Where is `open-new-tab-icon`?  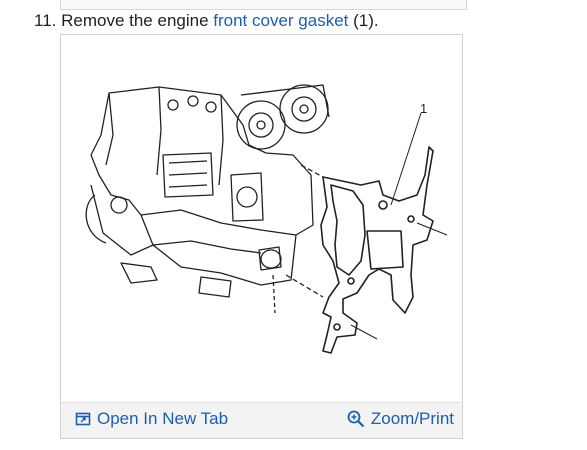
open-new-tab-icon is located at coordinates (83, 419).